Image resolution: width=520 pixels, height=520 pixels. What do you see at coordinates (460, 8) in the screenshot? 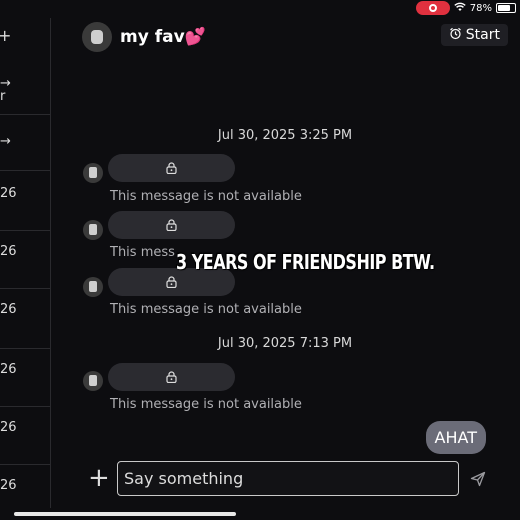
I see `wifi-icon` at bounding box center [460, 8].